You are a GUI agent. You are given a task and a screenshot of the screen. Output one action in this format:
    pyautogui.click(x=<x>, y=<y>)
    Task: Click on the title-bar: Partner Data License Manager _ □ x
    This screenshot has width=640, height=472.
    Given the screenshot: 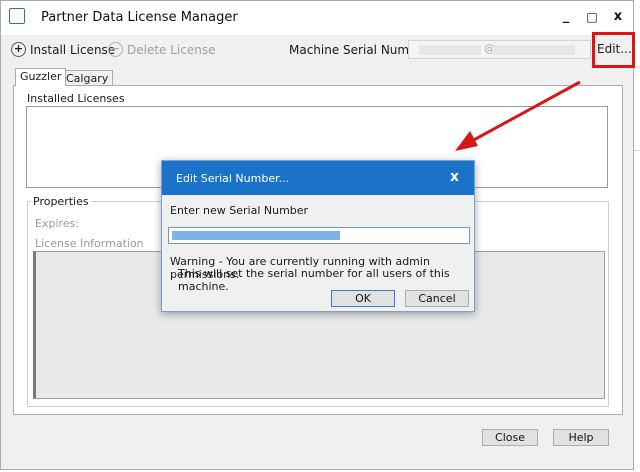 What is the action you would take?
    pyautogui.click(x=317, y=18)
    